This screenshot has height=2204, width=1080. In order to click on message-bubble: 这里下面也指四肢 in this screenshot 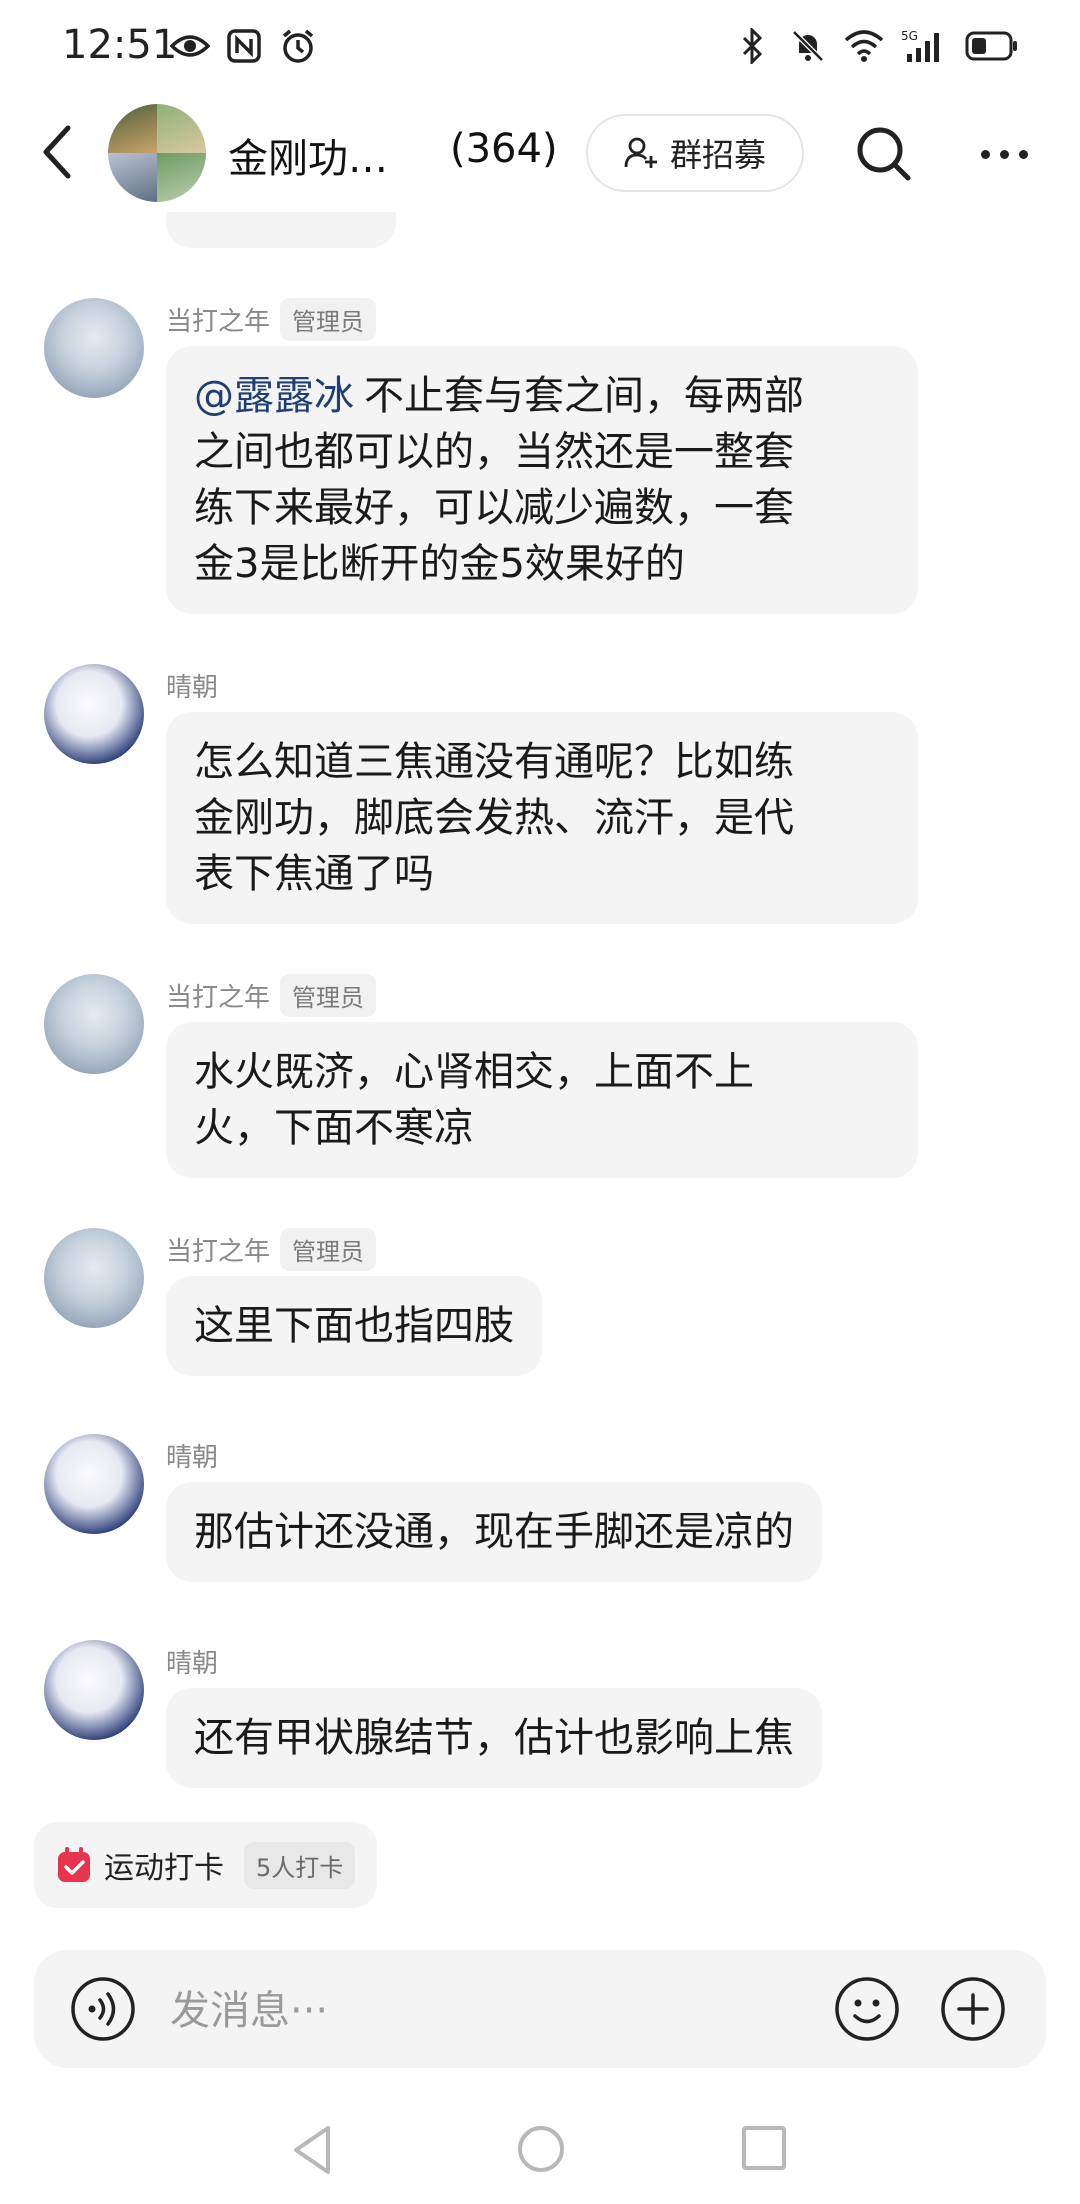, I will do `click(354, 1326)`.